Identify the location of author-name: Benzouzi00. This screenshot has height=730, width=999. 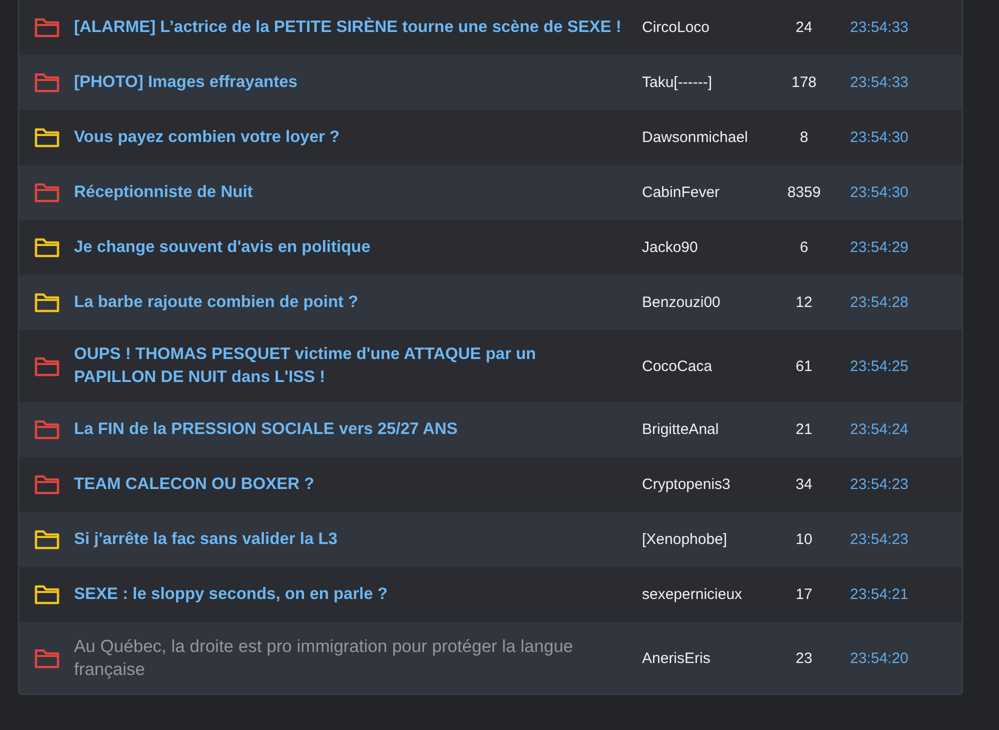
(708, 302).